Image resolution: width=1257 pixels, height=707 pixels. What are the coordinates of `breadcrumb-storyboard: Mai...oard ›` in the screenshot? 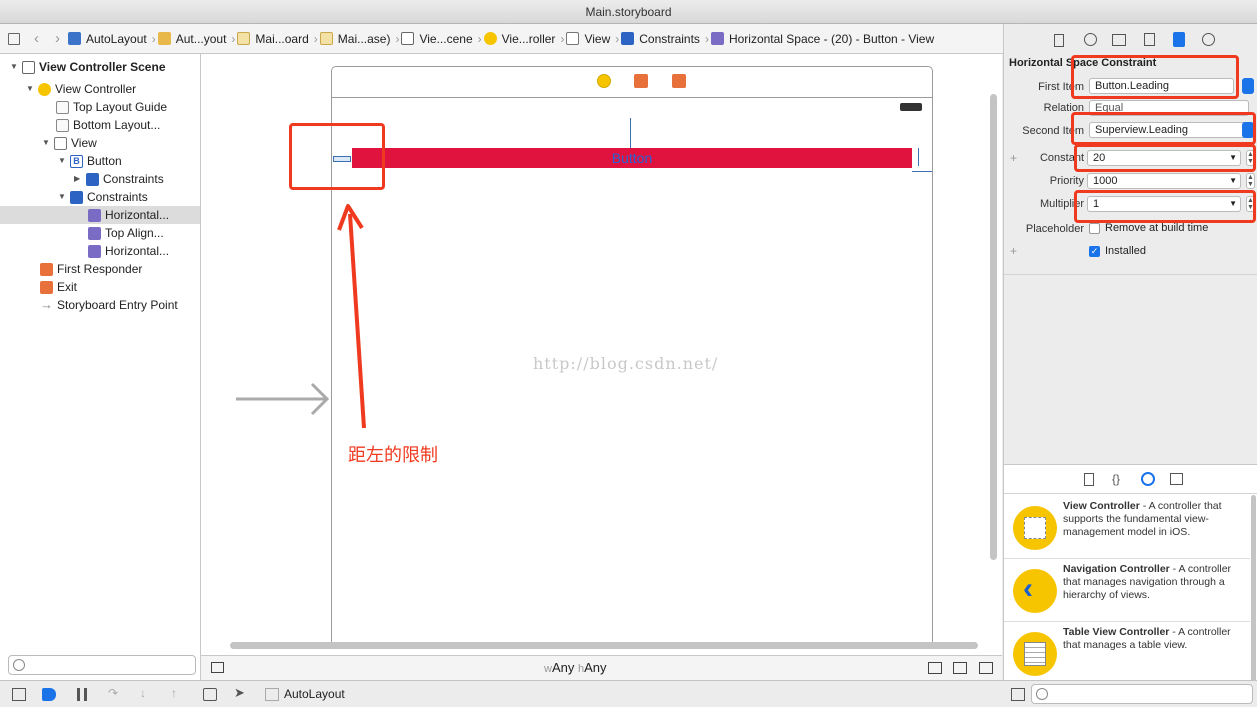 It's located at (277, 39).